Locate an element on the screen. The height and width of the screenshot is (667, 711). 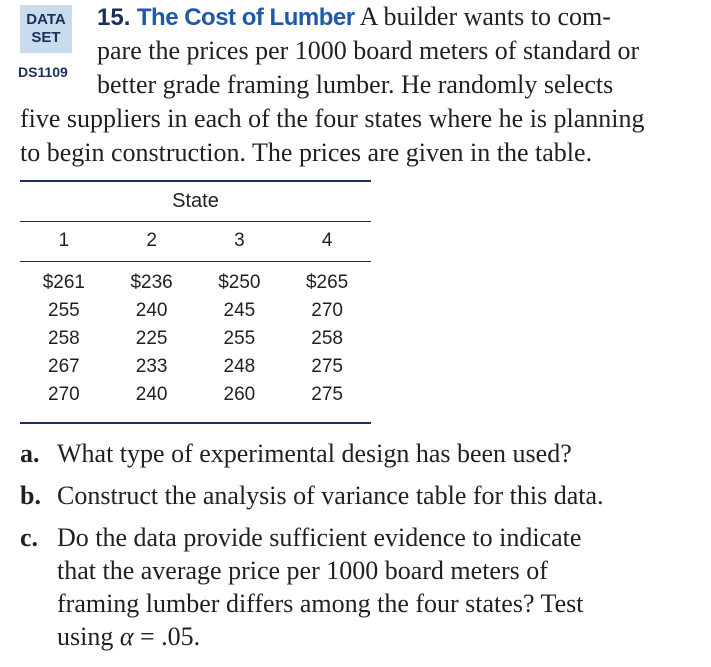
table-cell: $265 is located at coordinates (327, 282).